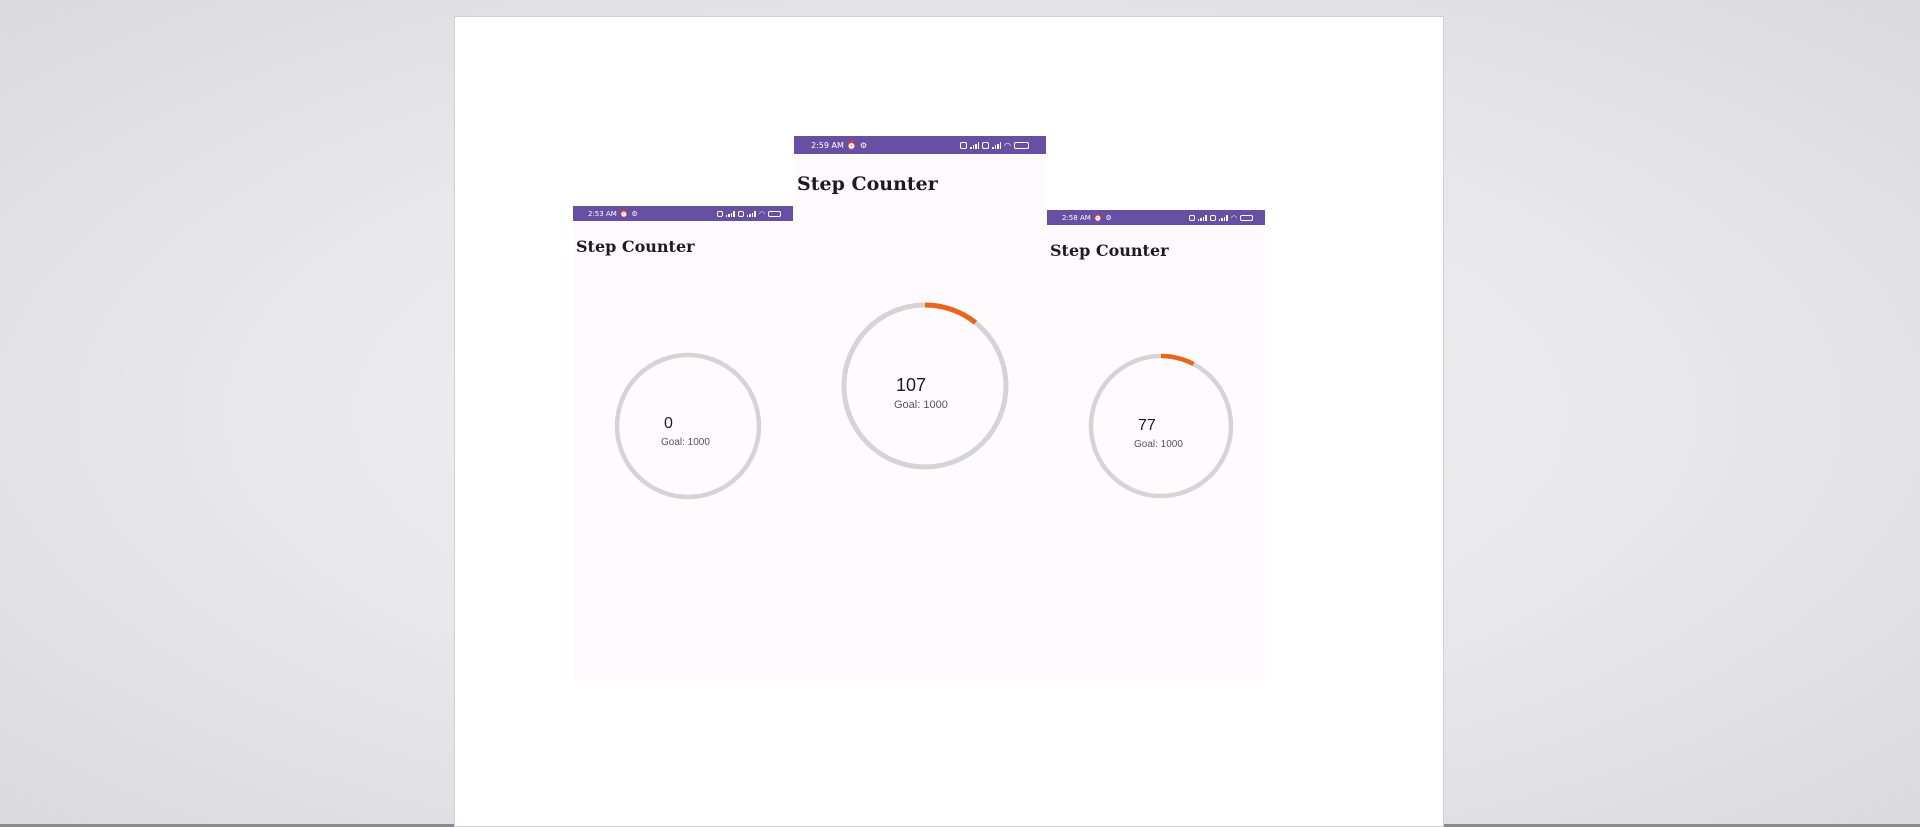 Image resolution: width=1920 pixels, height=827 pixels. I want to click on status-bar: 2:58 AM ⏰ ⚙ ◠, so click(1156, 217).